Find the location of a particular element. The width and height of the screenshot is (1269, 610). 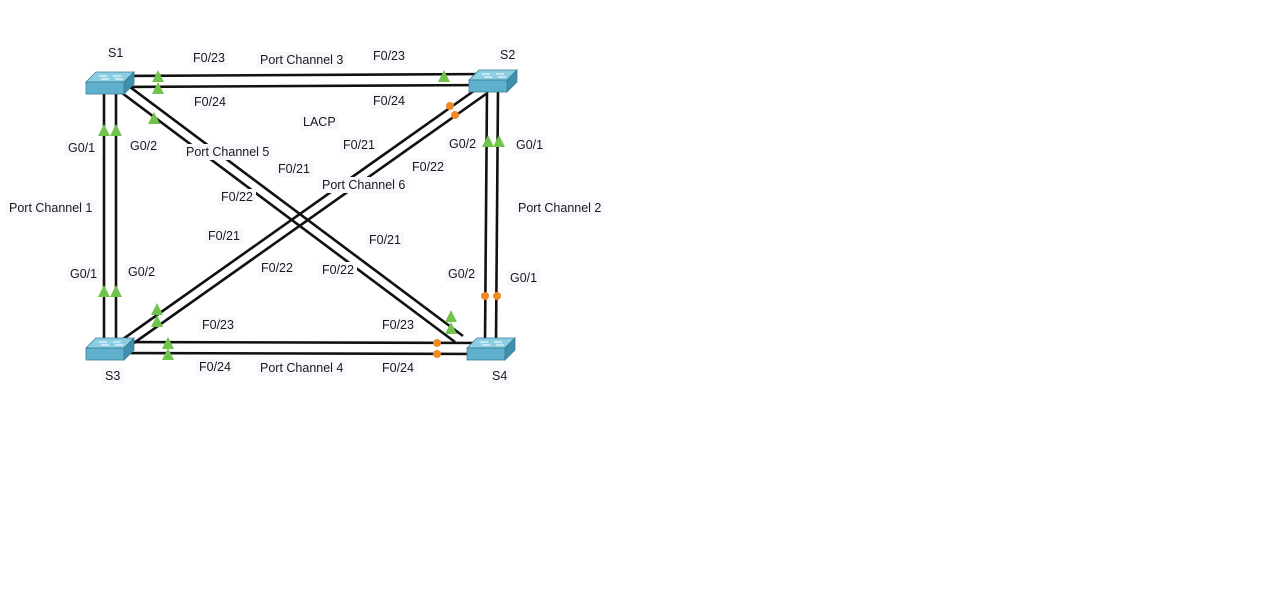

link-s2-s4-g01 is located at coordinates (497, 216).